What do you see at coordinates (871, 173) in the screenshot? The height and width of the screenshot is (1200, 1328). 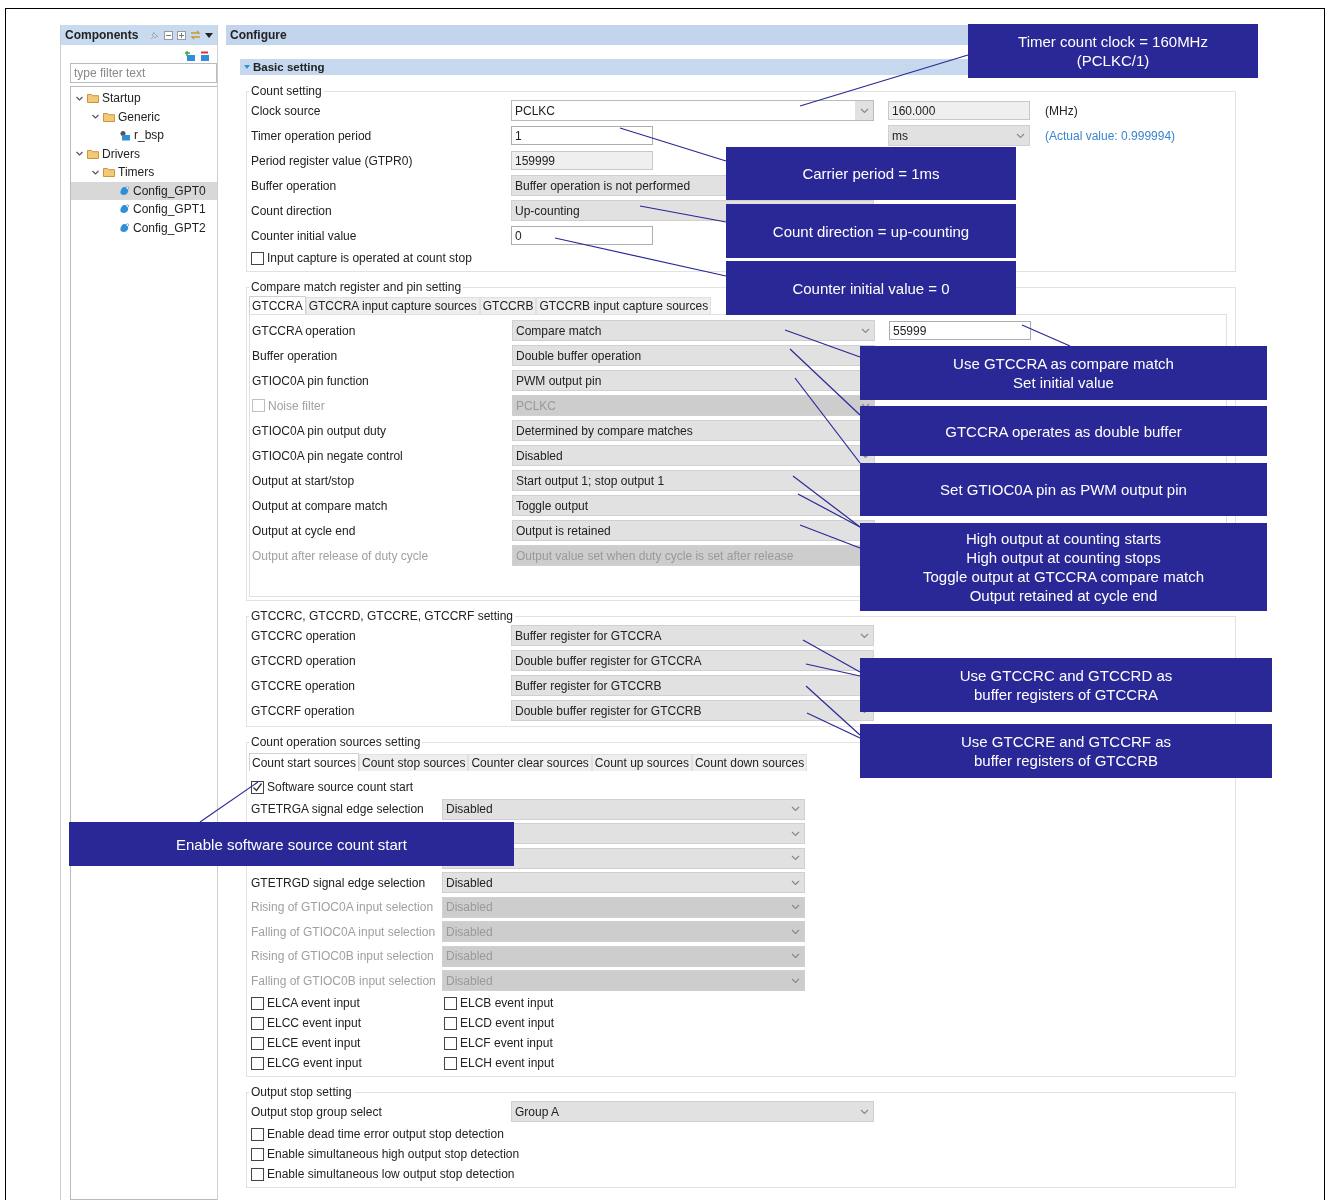 I see `callout-tooltip: Carrier period = 1ms` at bounding box center [871, 173].